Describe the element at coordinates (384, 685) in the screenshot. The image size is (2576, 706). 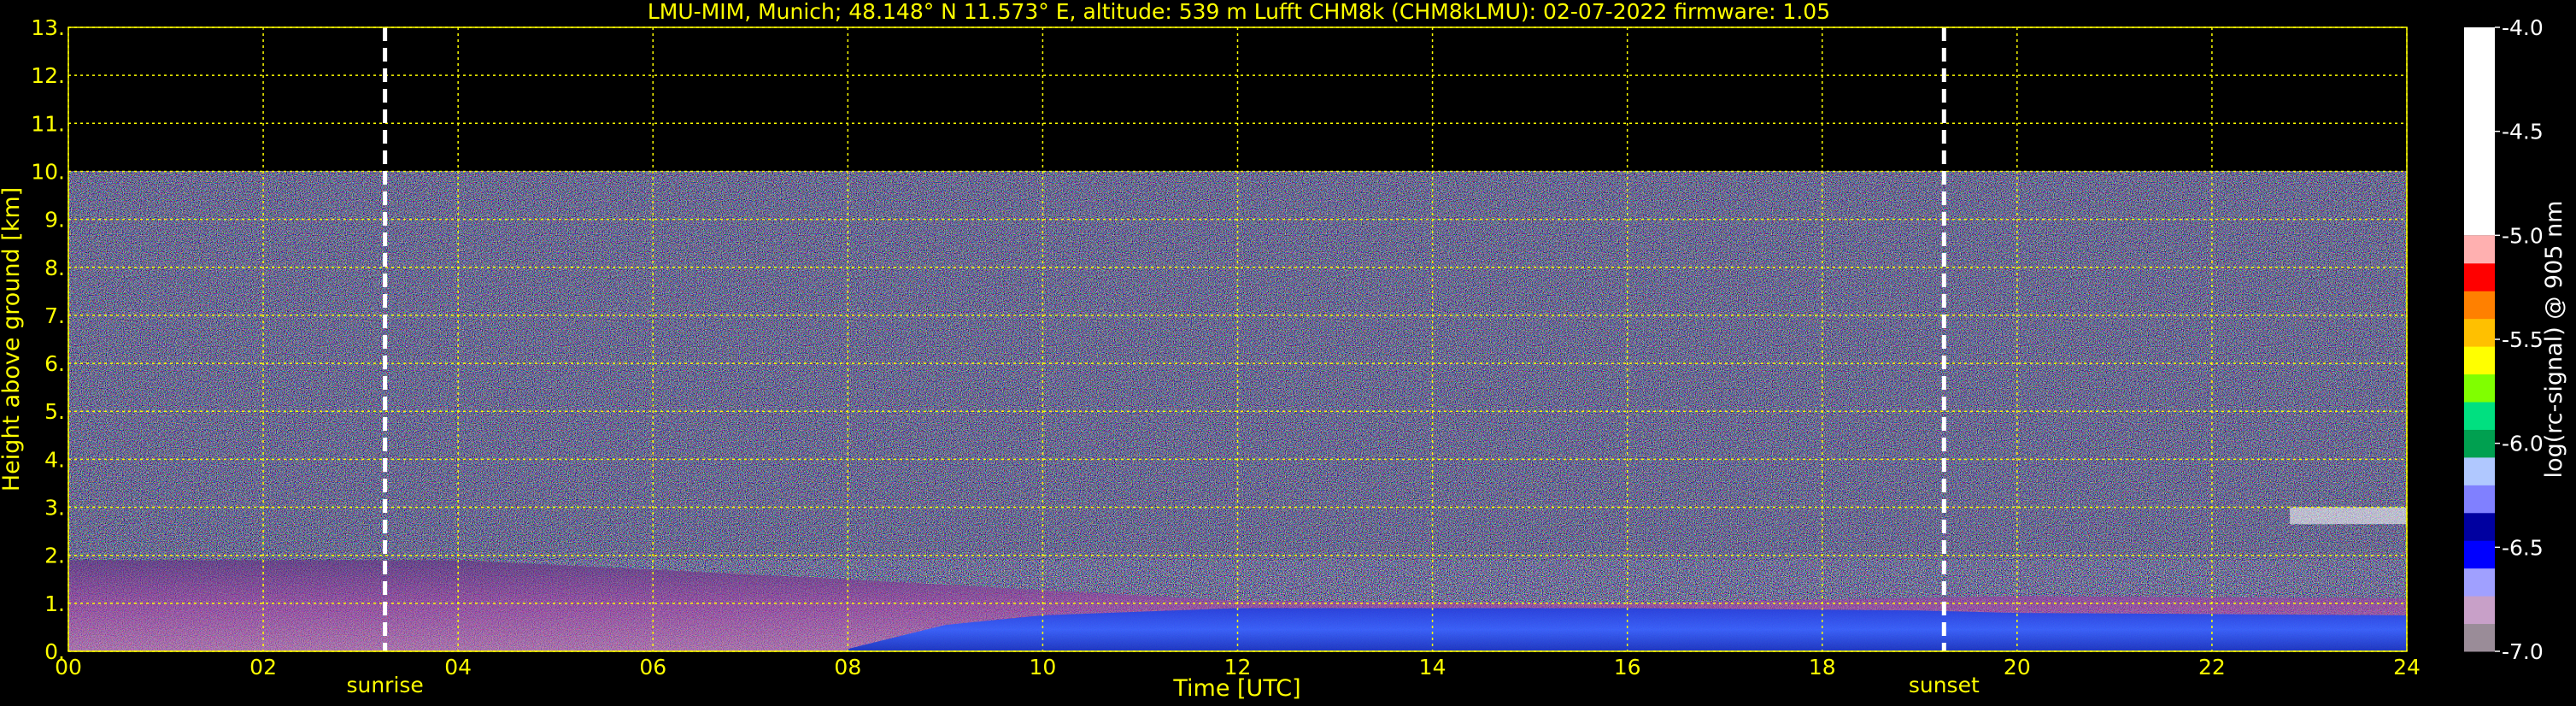
I see `event-label-sunrise: sunrise` at that location.